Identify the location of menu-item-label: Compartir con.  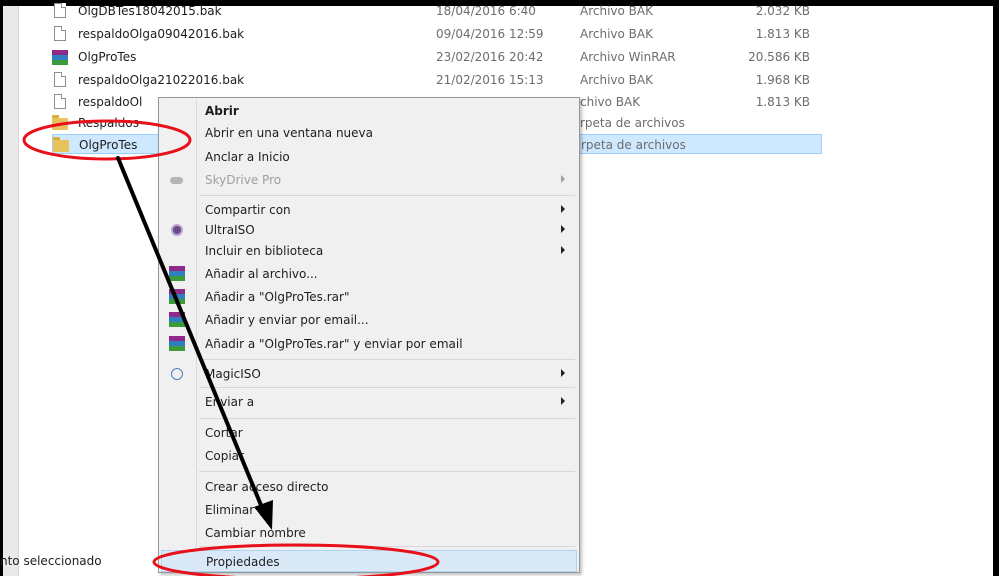
(248, 210).